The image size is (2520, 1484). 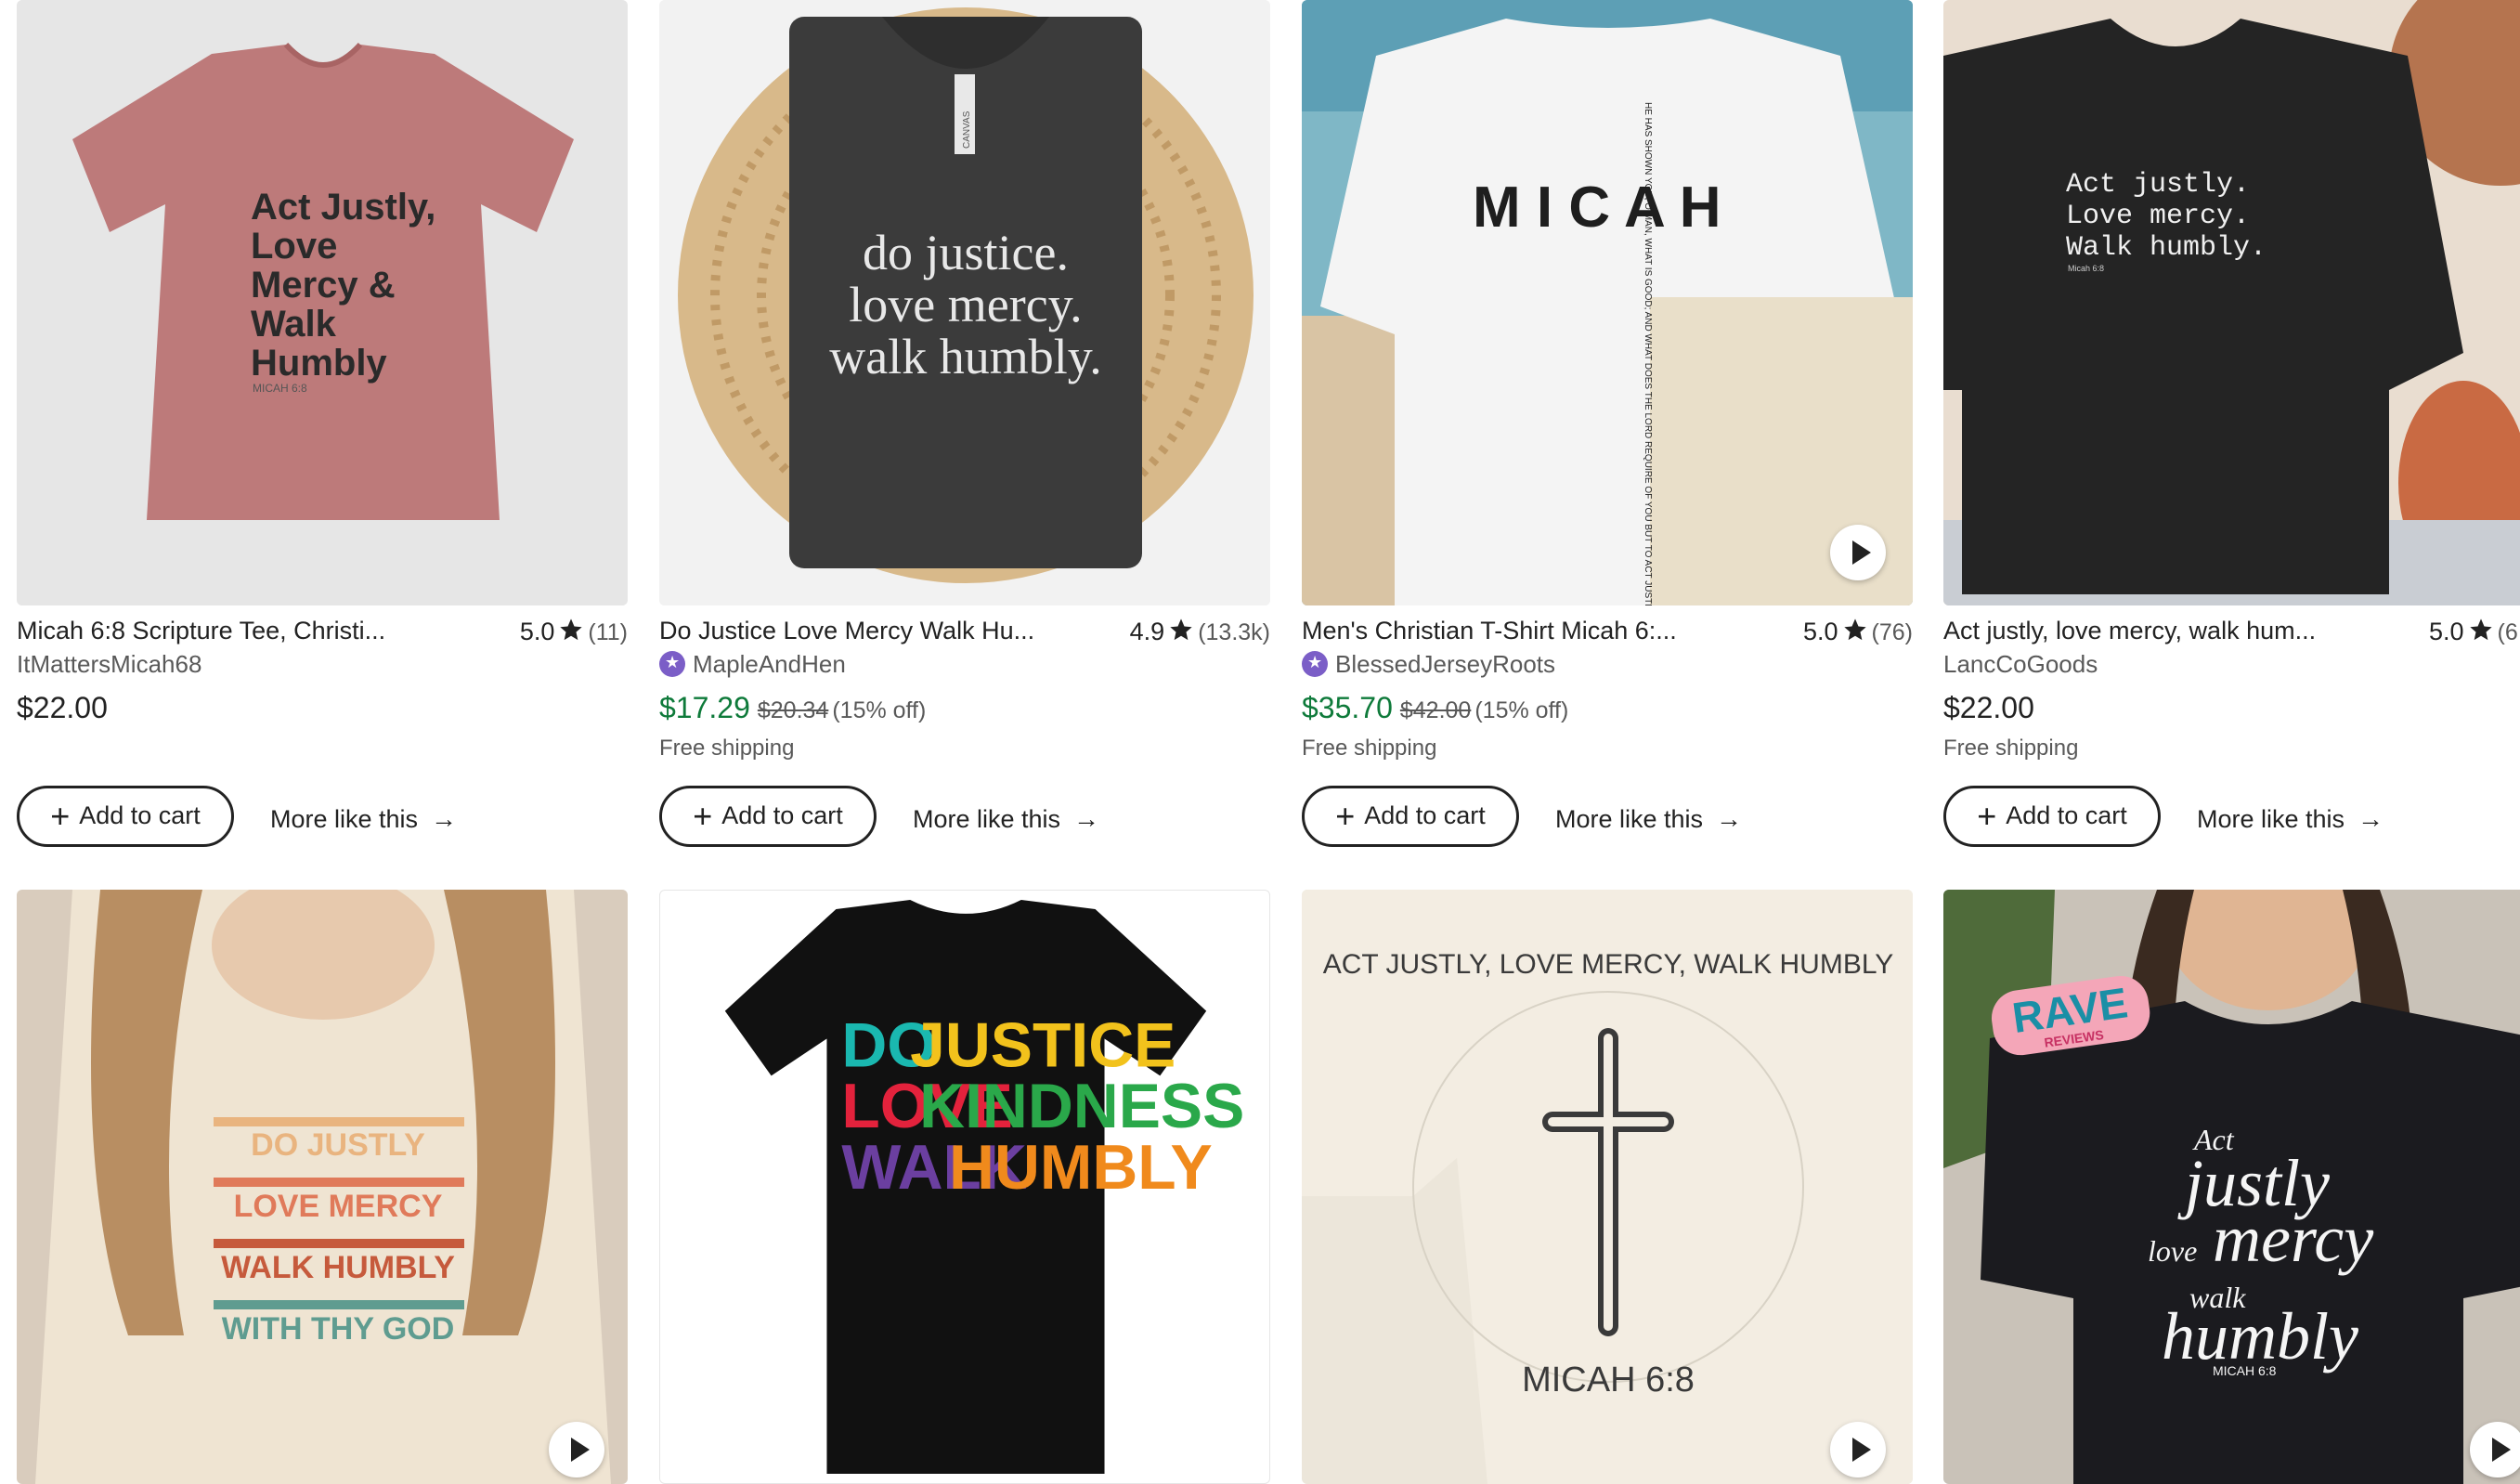 I want to click on print-line: Humbly, so click(x=319, y=363).